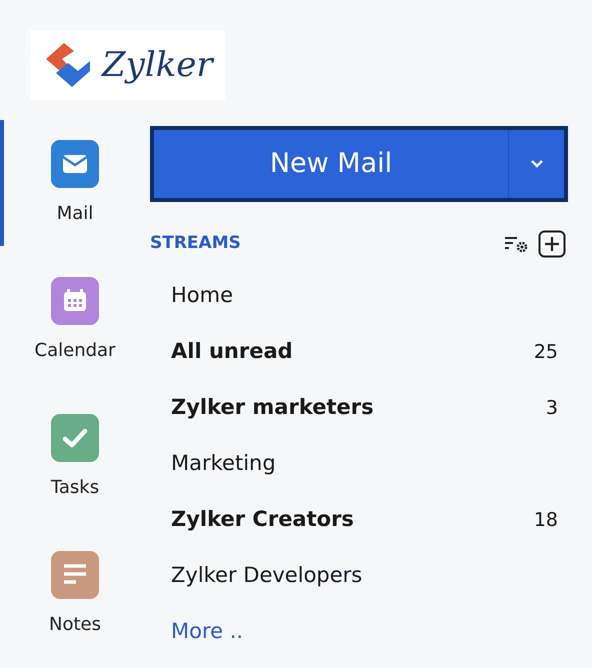  Describe the element at coordinates (552, 244) in the screenshot. I see `add-icon` at that location.